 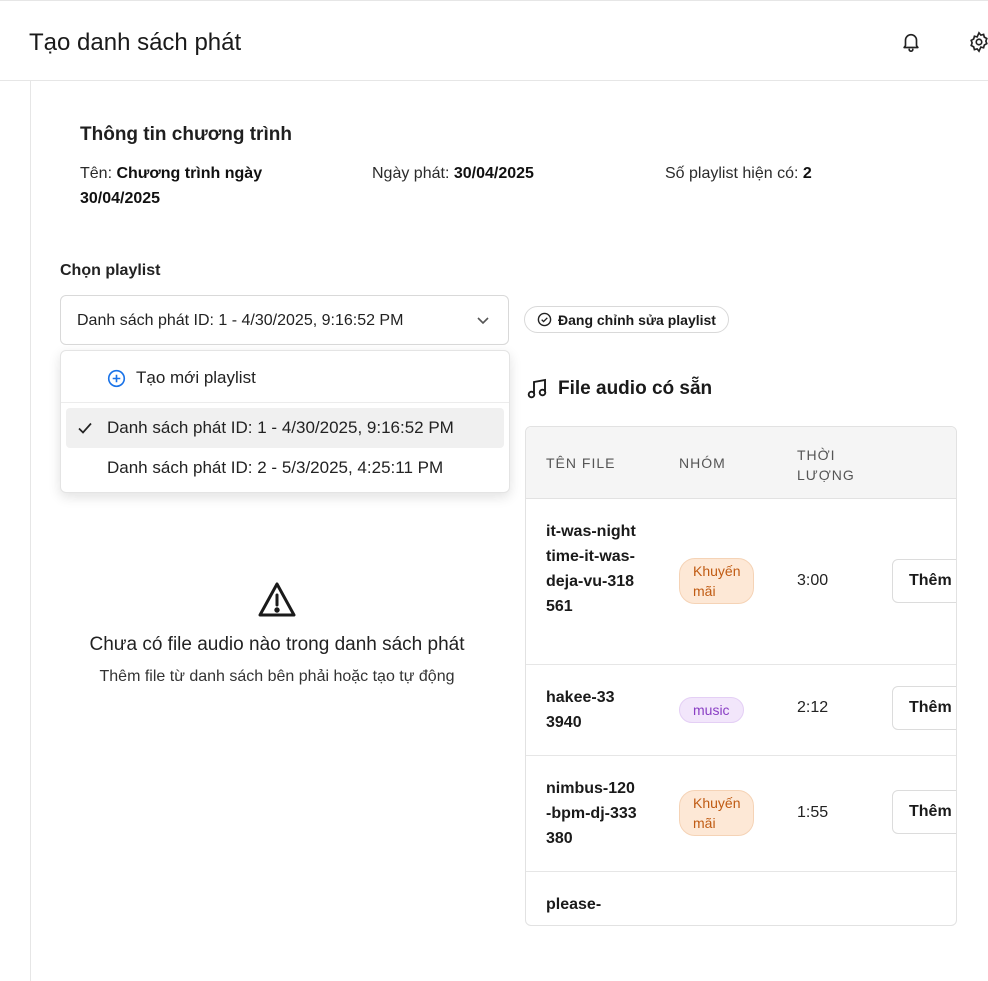 What do you see at coordinates (483, 321) in the screenshot?
I see `chevron-down-icon` at bounding box center [483, 321].